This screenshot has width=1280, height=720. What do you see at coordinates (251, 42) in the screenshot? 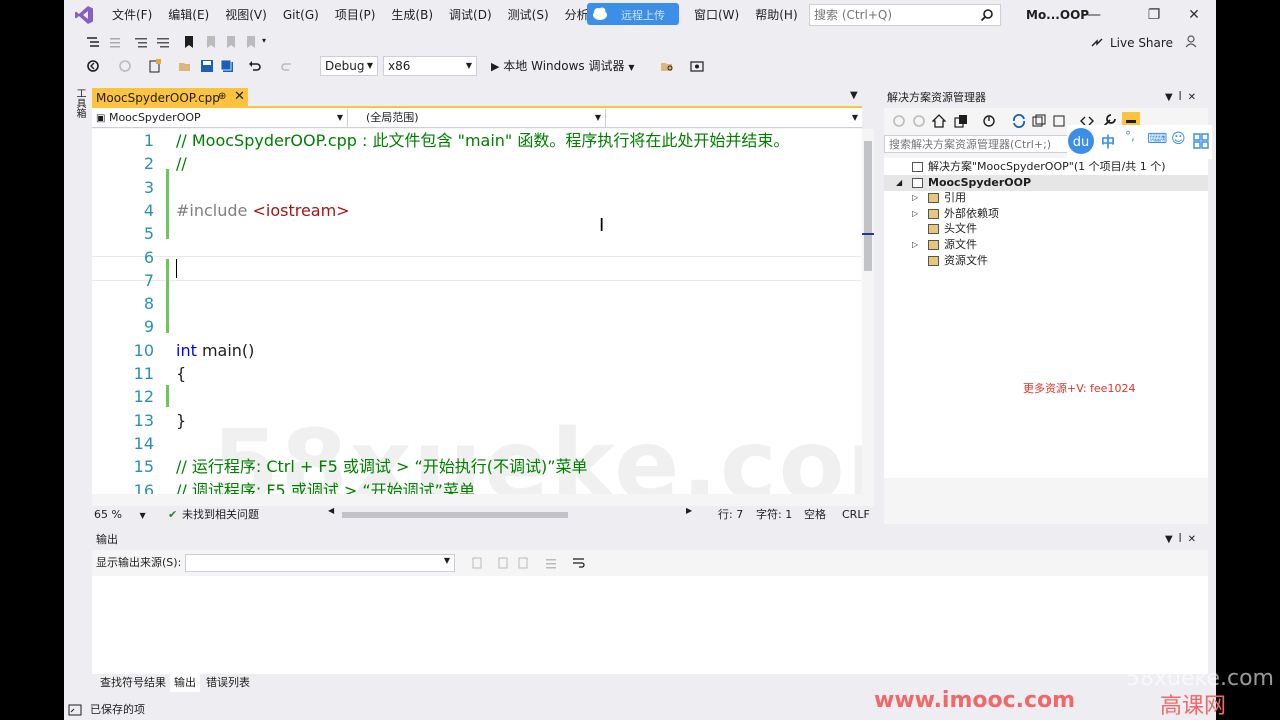
I see `clear-bookmarks-icon` at bounding box center [251, 42].